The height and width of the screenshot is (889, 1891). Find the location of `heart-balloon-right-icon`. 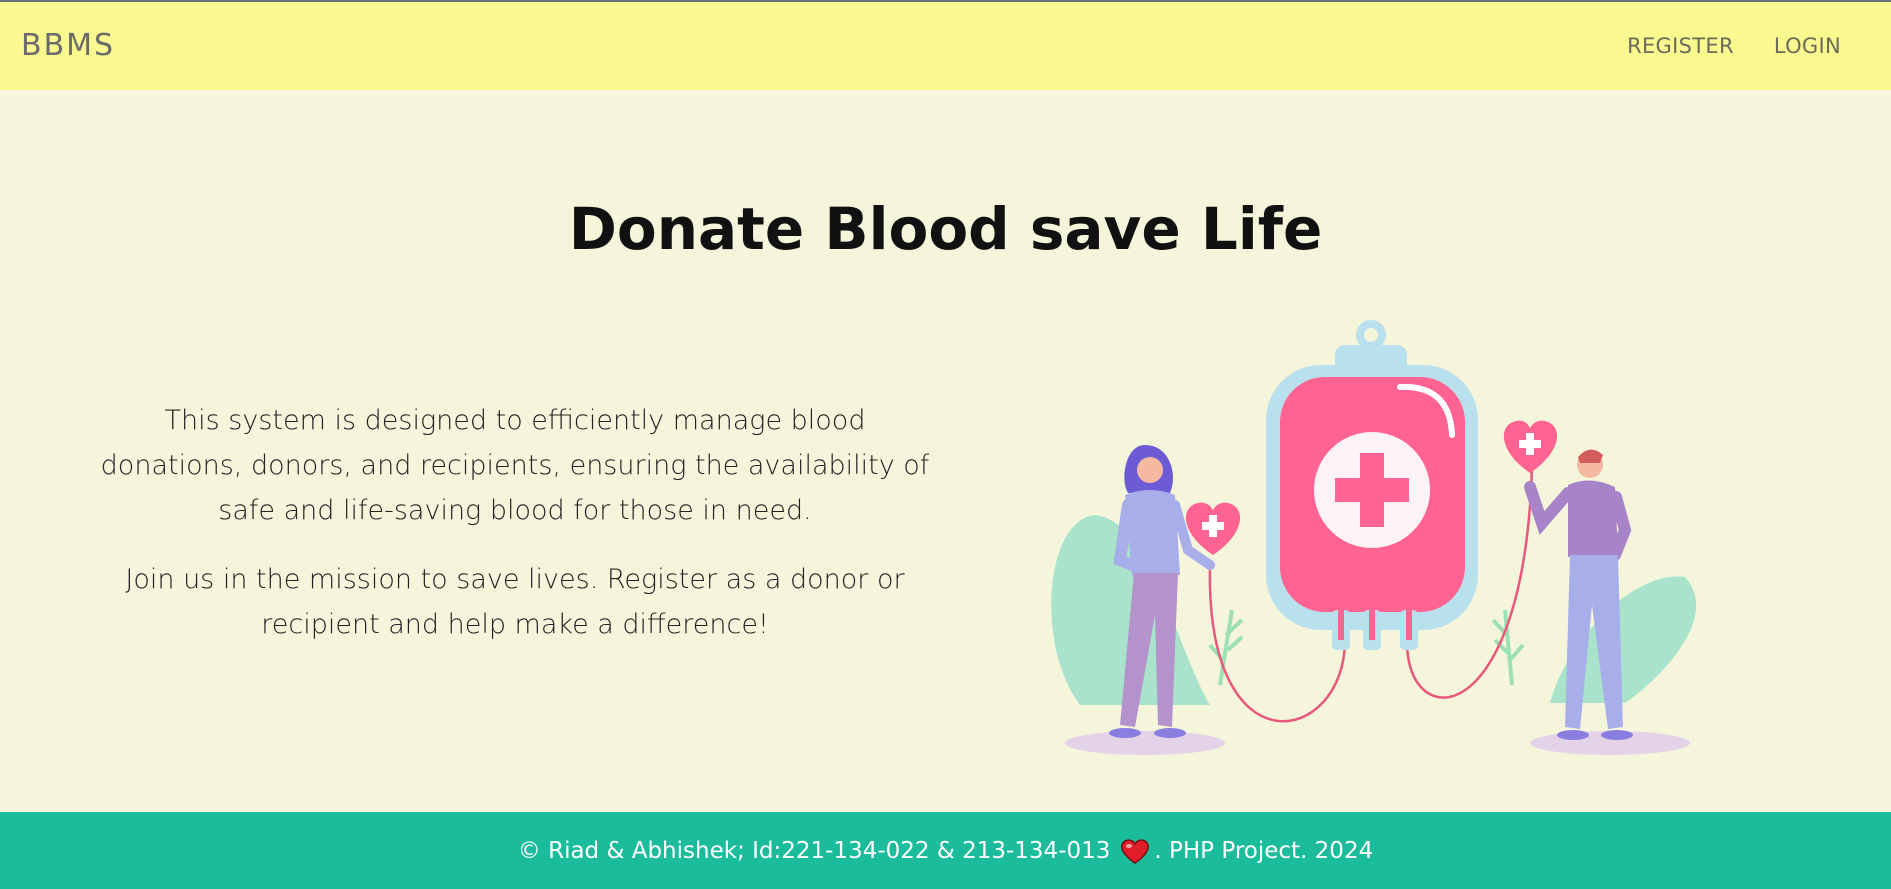

heart-balloon-right-icon is located at coordinates (1530, 446).